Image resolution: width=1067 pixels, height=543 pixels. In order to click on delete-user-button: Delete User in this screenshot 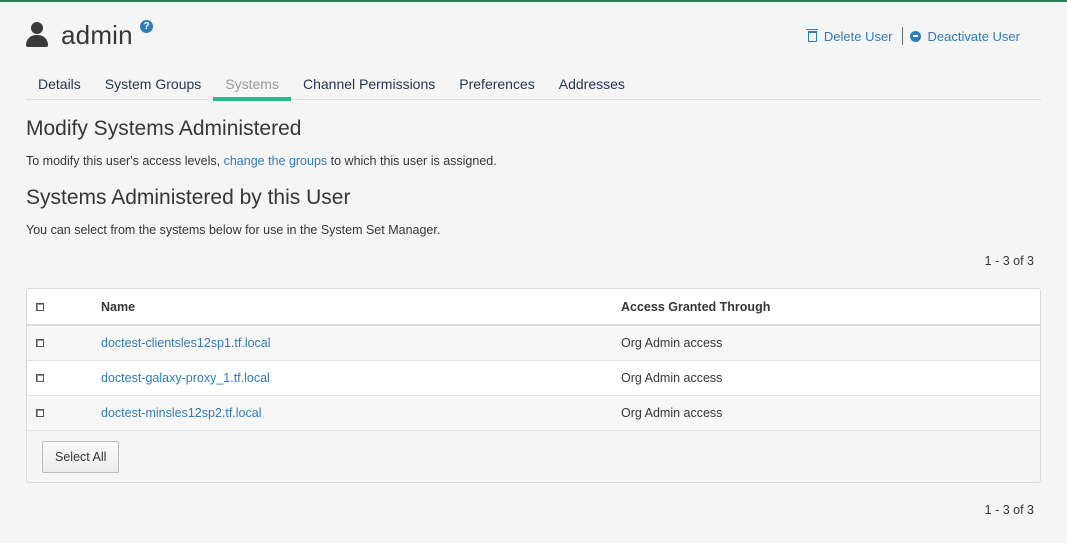, I will do `click(849, 36)`.